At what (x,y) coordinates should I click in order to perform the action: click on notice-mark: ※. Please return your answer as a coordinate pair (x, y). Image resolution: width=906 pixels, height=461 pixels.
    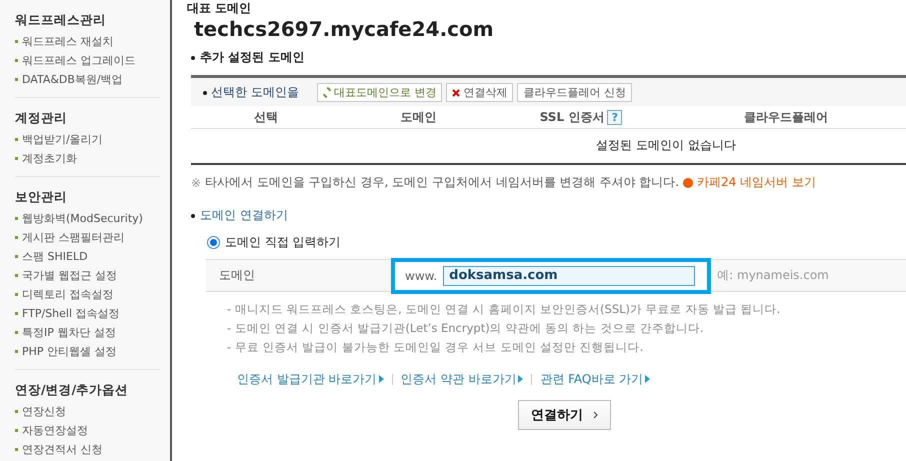
    Looking at the image, I should click on (196, 183).